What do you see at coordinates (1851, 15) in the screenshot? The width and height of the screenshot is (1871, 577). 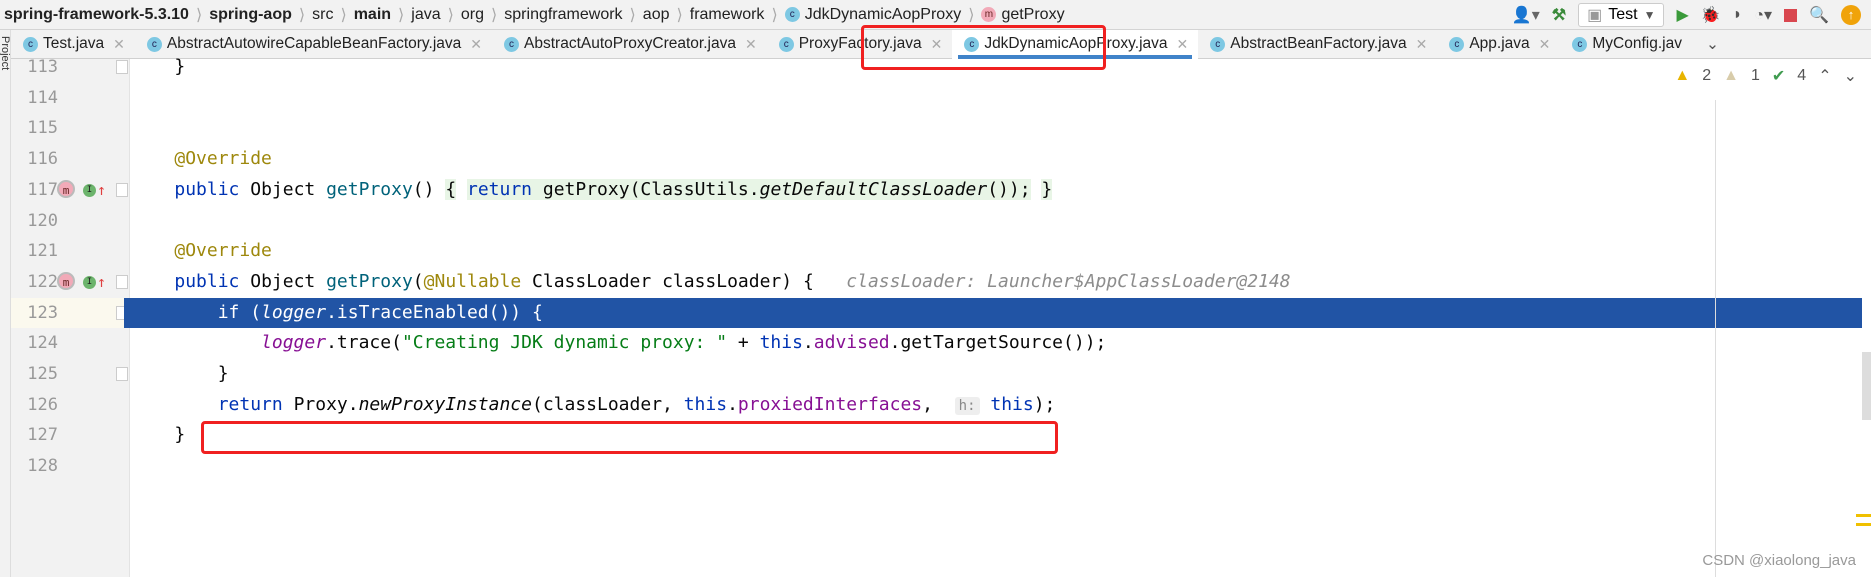 I see `update-icon: ↑` at bounding box center [1851, 15].